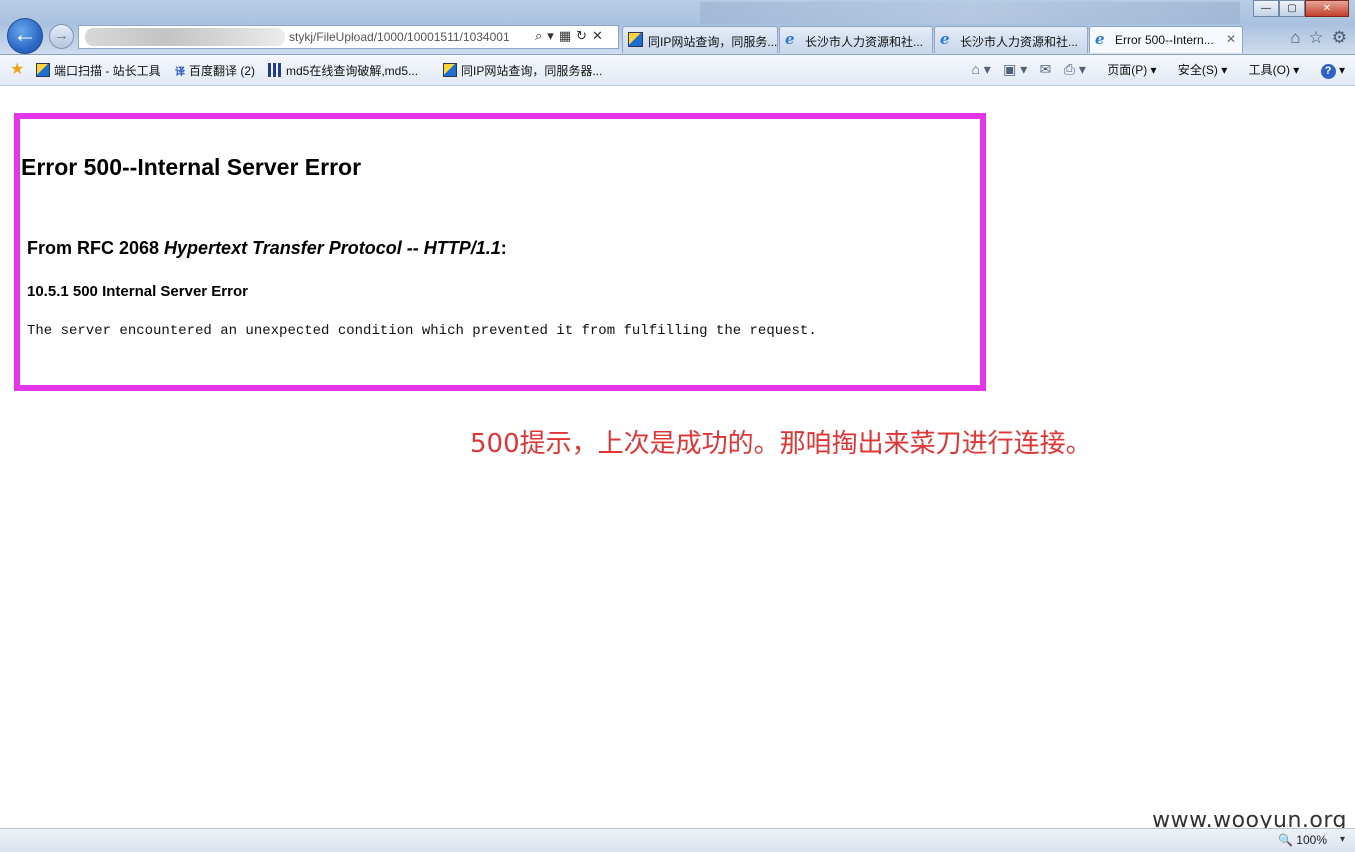  I want to click on refresh-icon: ↻, so click(581, 36).